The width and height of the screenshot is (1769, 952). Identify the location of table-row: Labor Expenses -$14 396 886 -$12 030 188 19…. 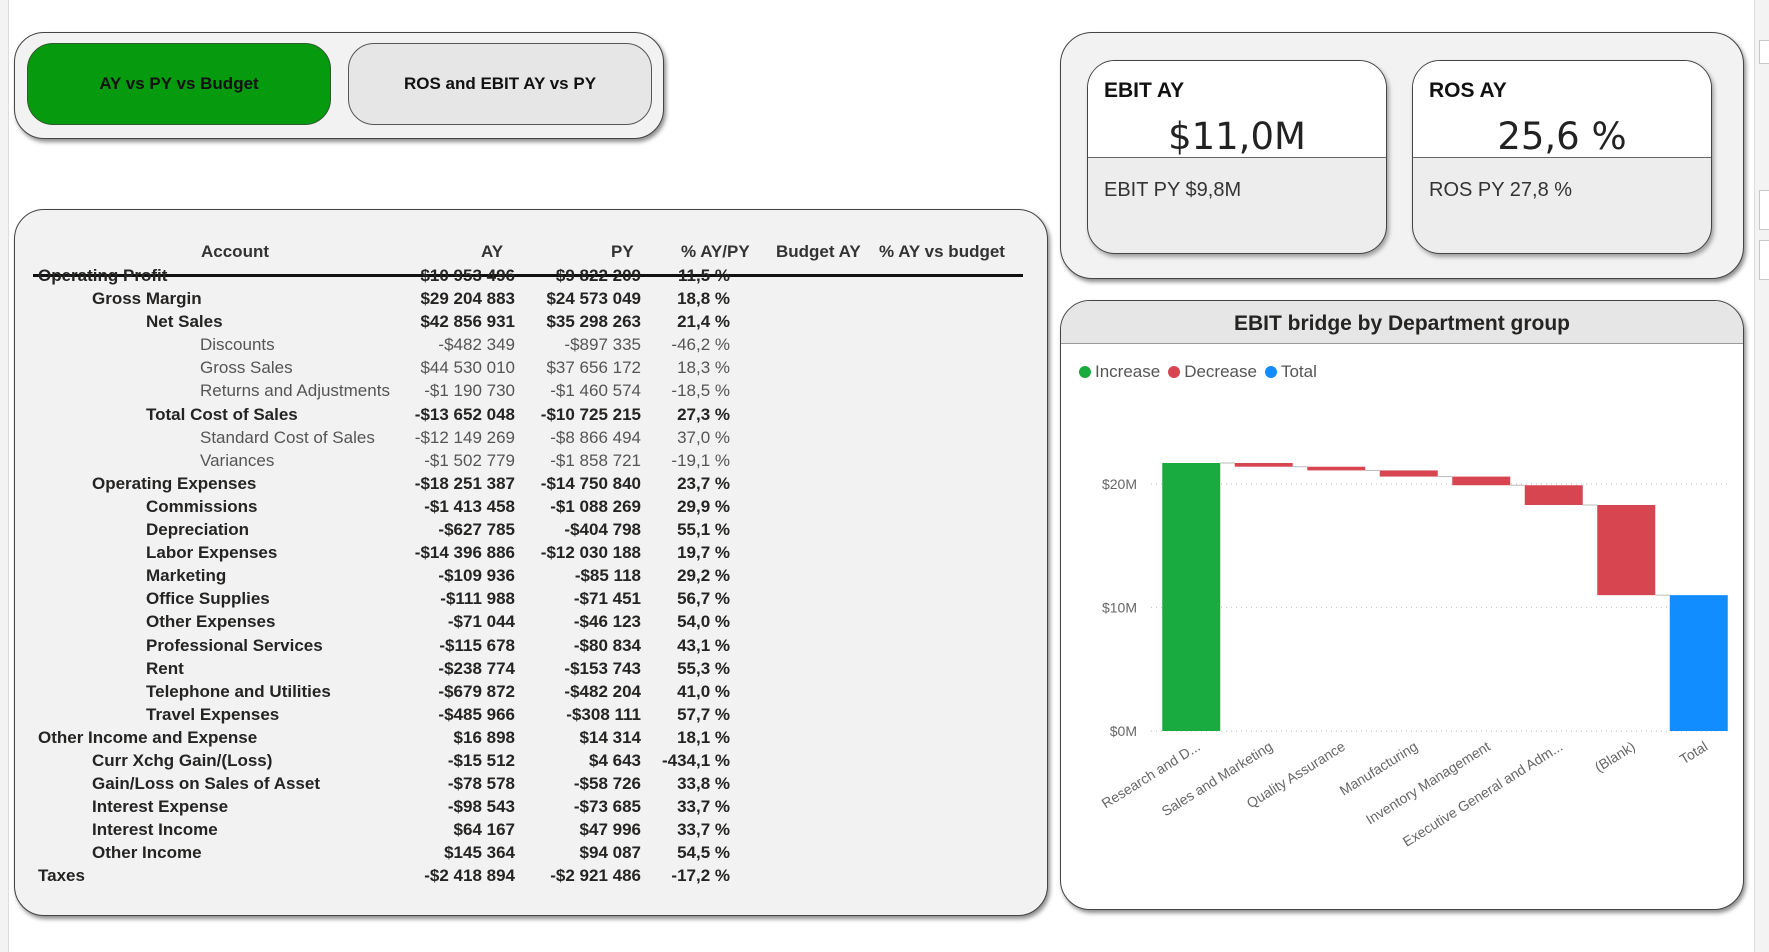
(528, 554).